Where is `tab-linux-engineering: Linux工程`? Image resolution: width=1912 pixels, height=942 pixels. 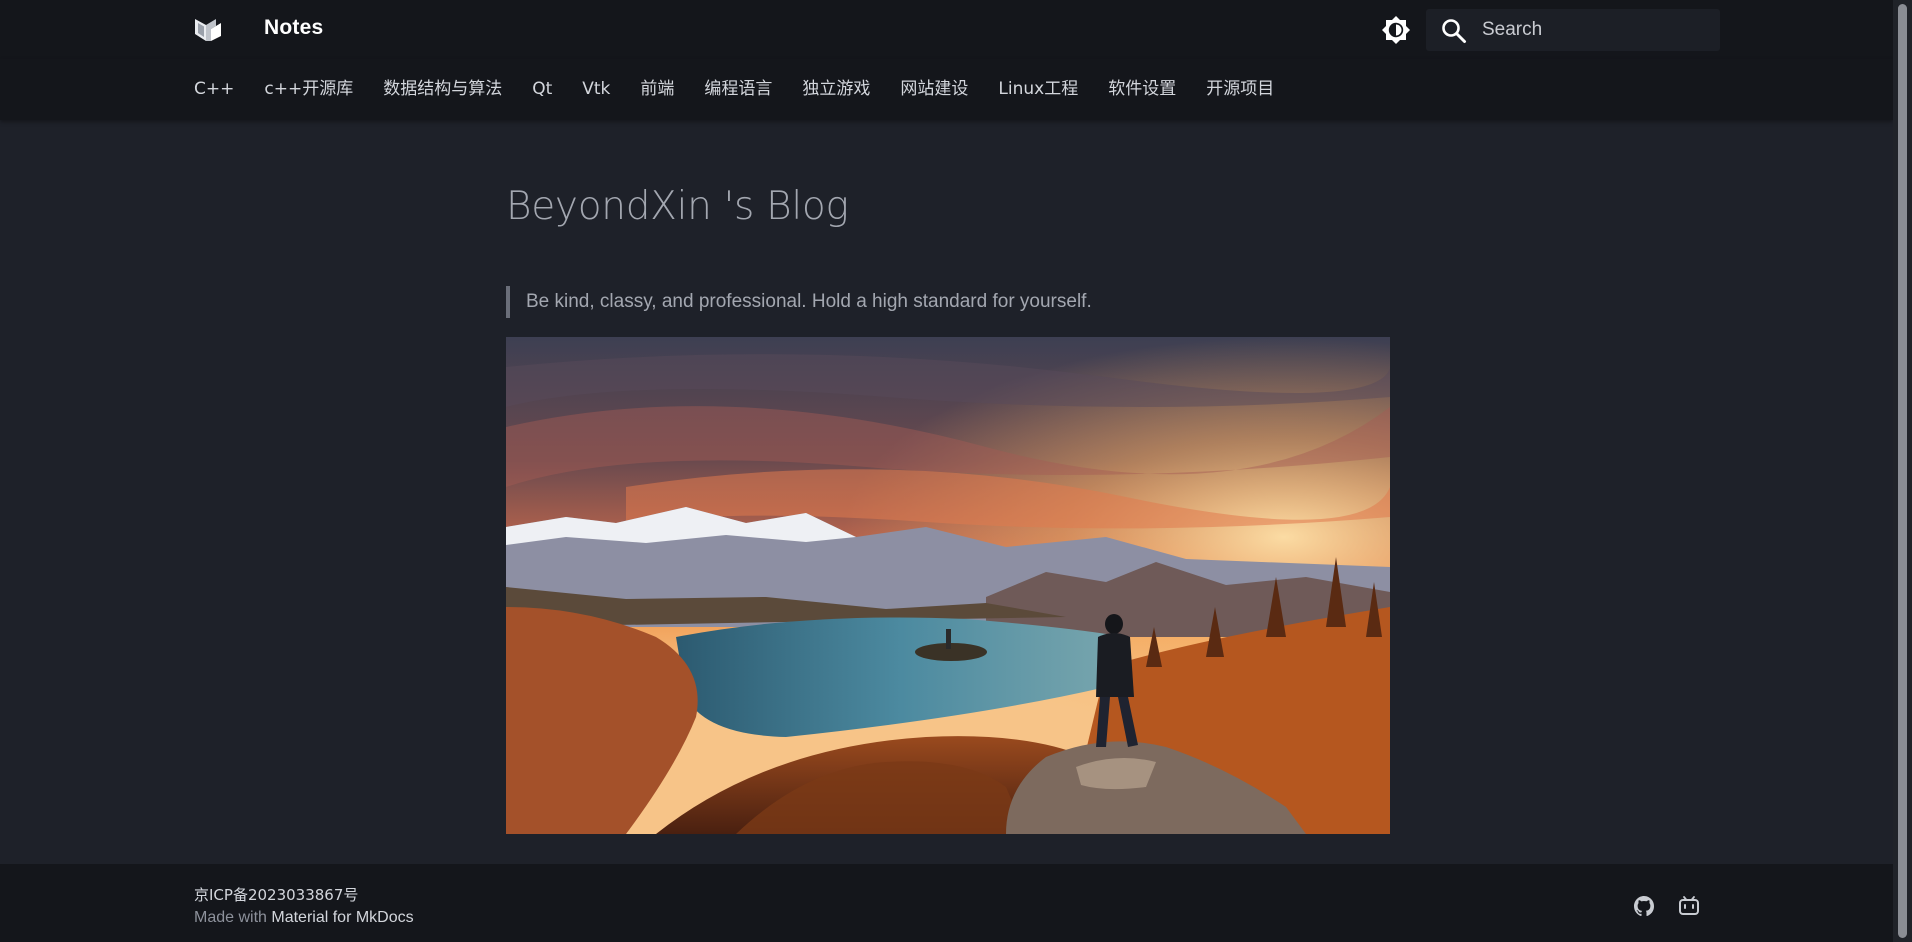
tab-linux-engineering: Linux工程 is located at coordinates (1038, 89).